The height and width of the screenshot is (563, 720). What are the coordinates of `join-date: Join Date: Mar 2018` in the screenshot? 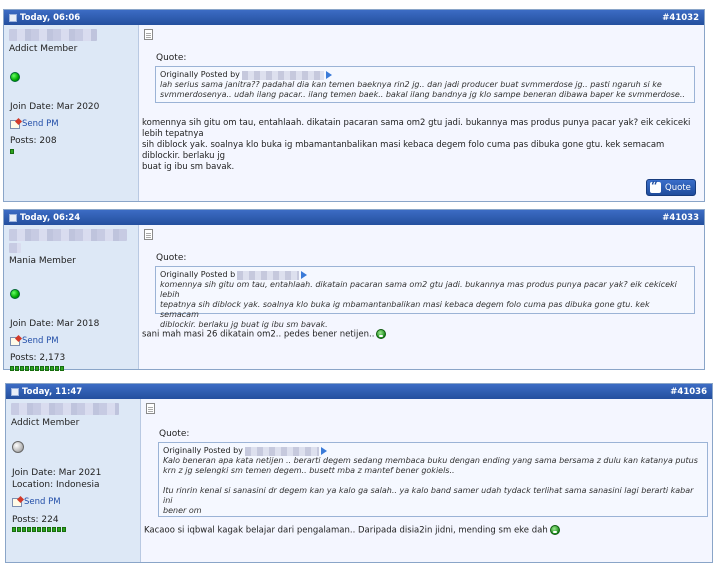 It's located at (55, 324).